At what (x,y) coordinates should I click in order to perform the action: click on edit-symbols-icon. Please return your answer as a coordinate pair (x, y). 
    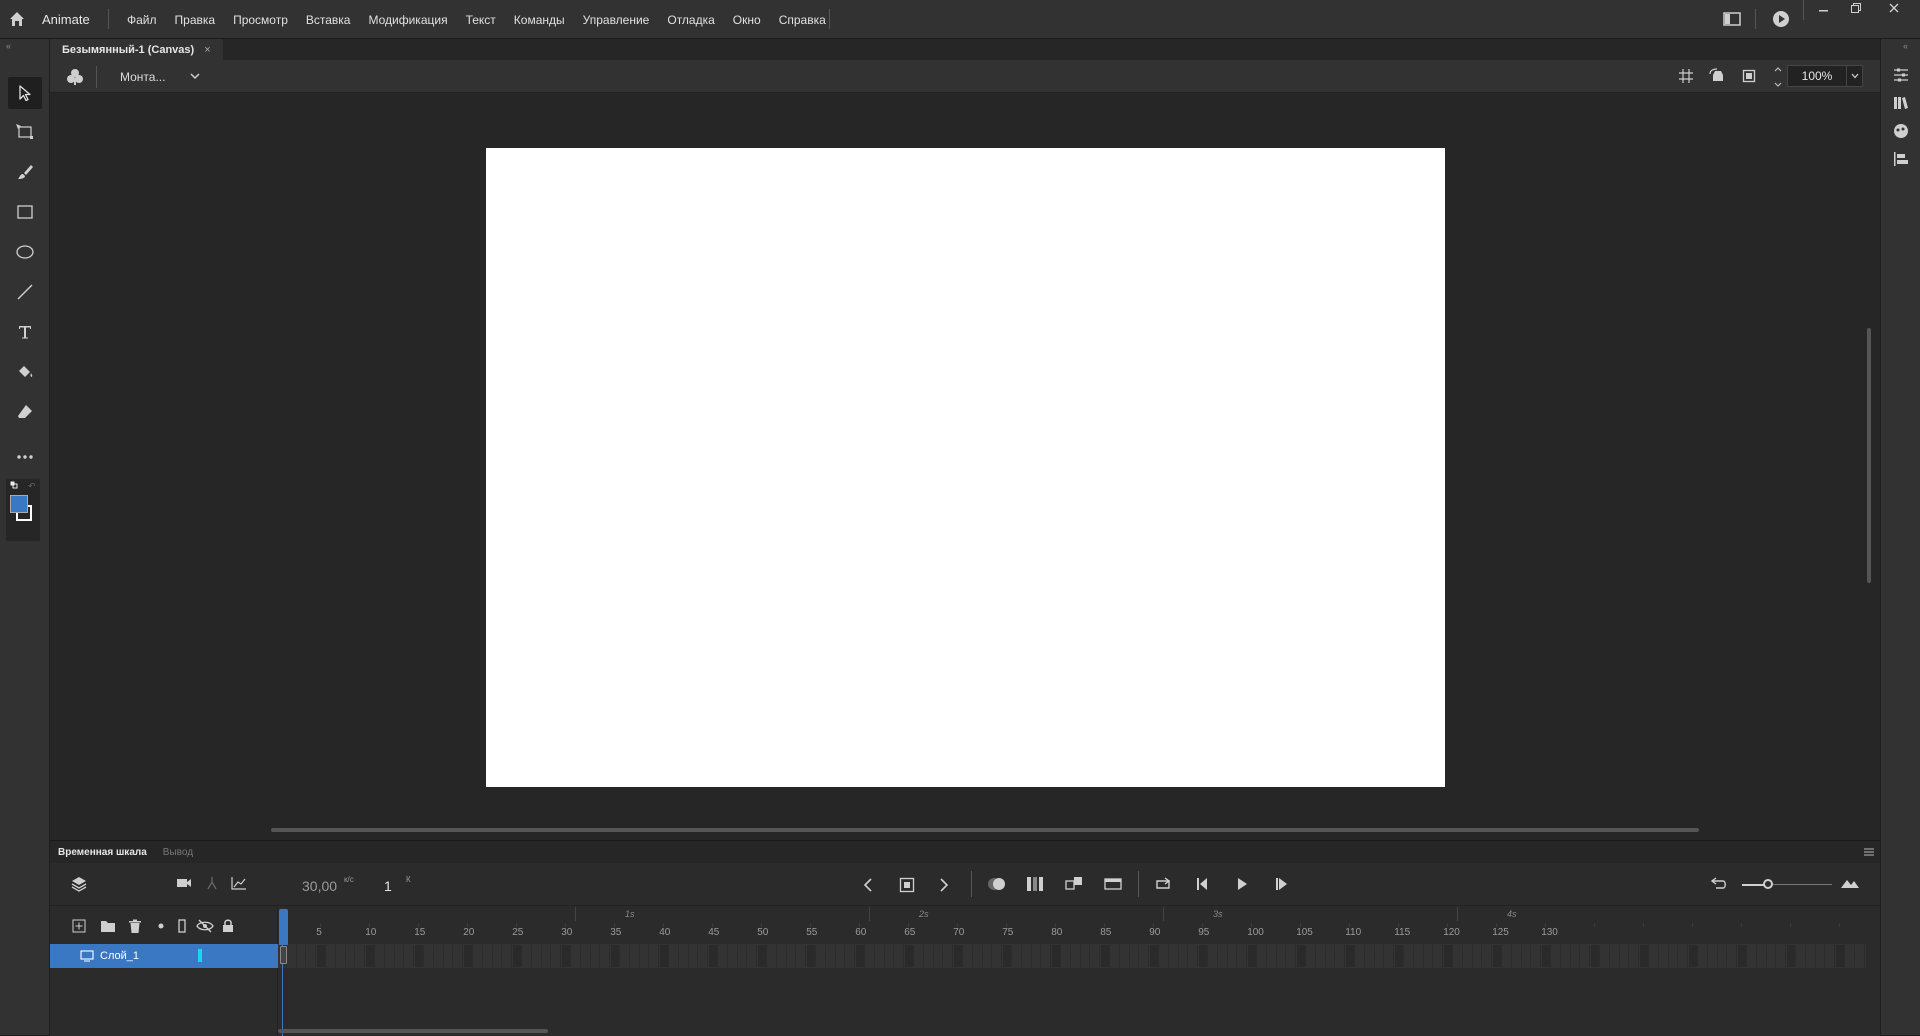
    Looking at the image, I should click on (75, 77).